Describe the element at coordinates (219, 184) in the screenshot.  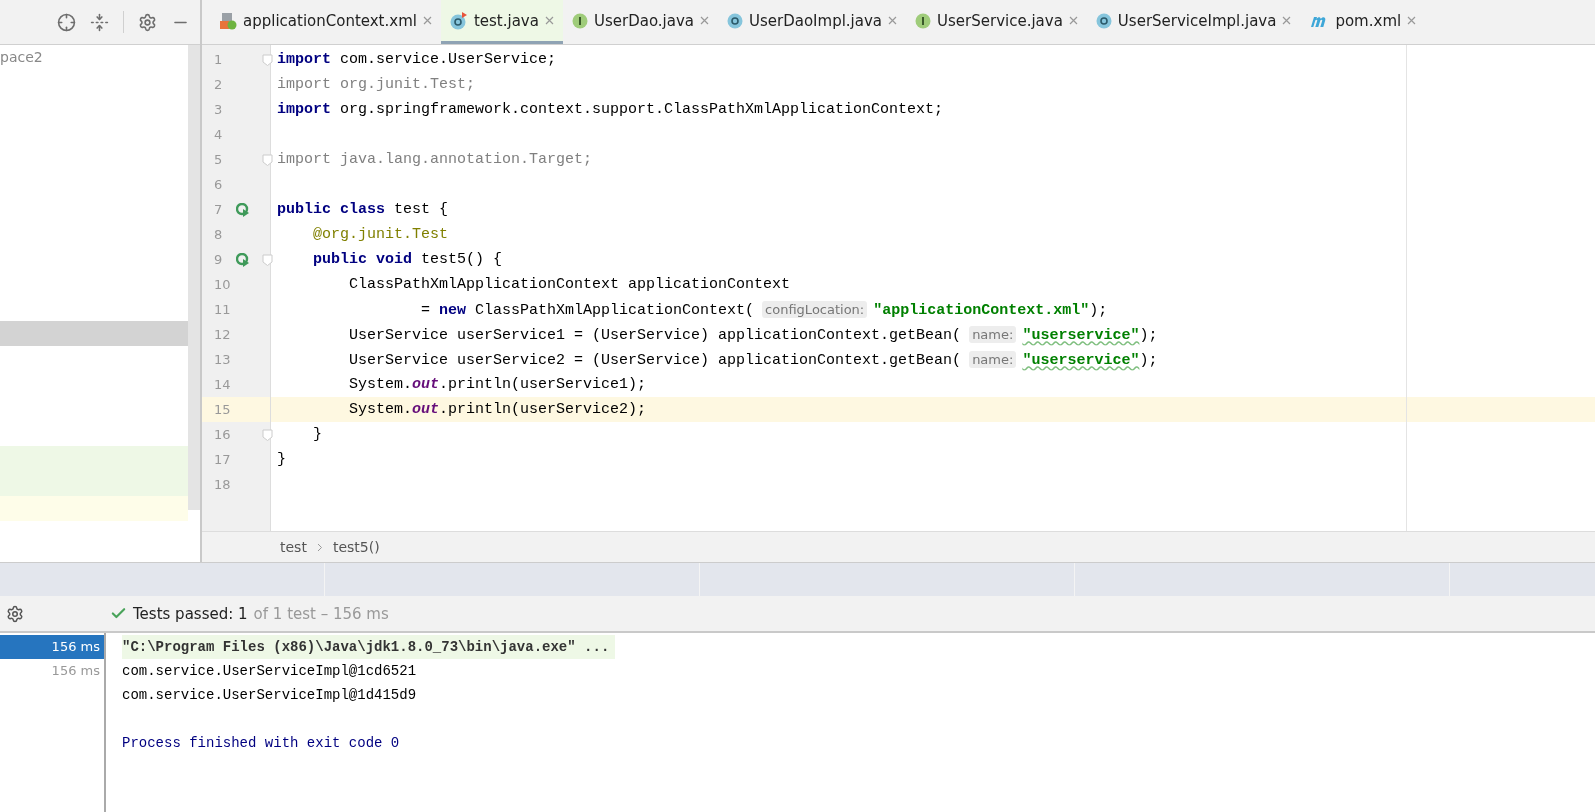
I see `line-number: 6` at that location.